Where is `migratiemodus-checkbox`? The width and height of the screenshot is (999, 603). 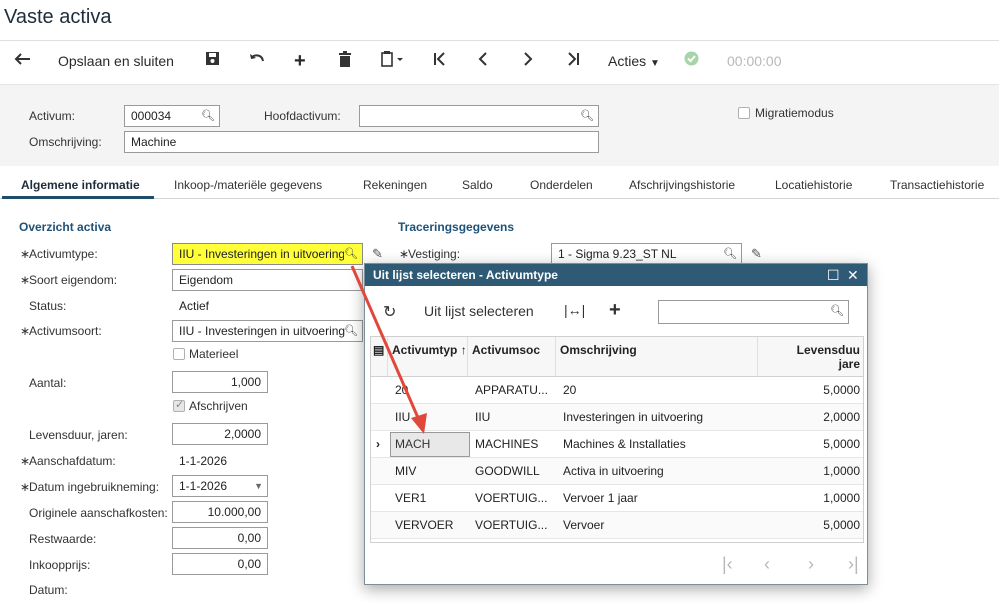
migratiemodus-checkbox is located at coordinates (744, 113).